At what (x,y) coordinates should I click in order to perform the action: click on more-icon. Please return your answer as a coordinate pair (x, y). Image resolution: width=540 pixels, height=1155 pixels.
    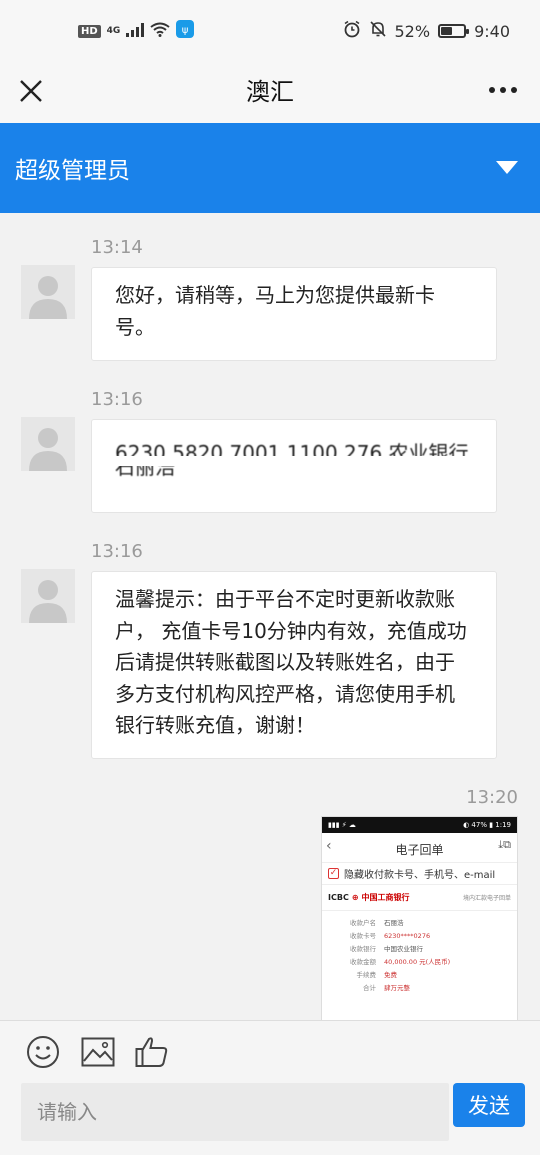
    Looking at the image, I should click on (503, 90).